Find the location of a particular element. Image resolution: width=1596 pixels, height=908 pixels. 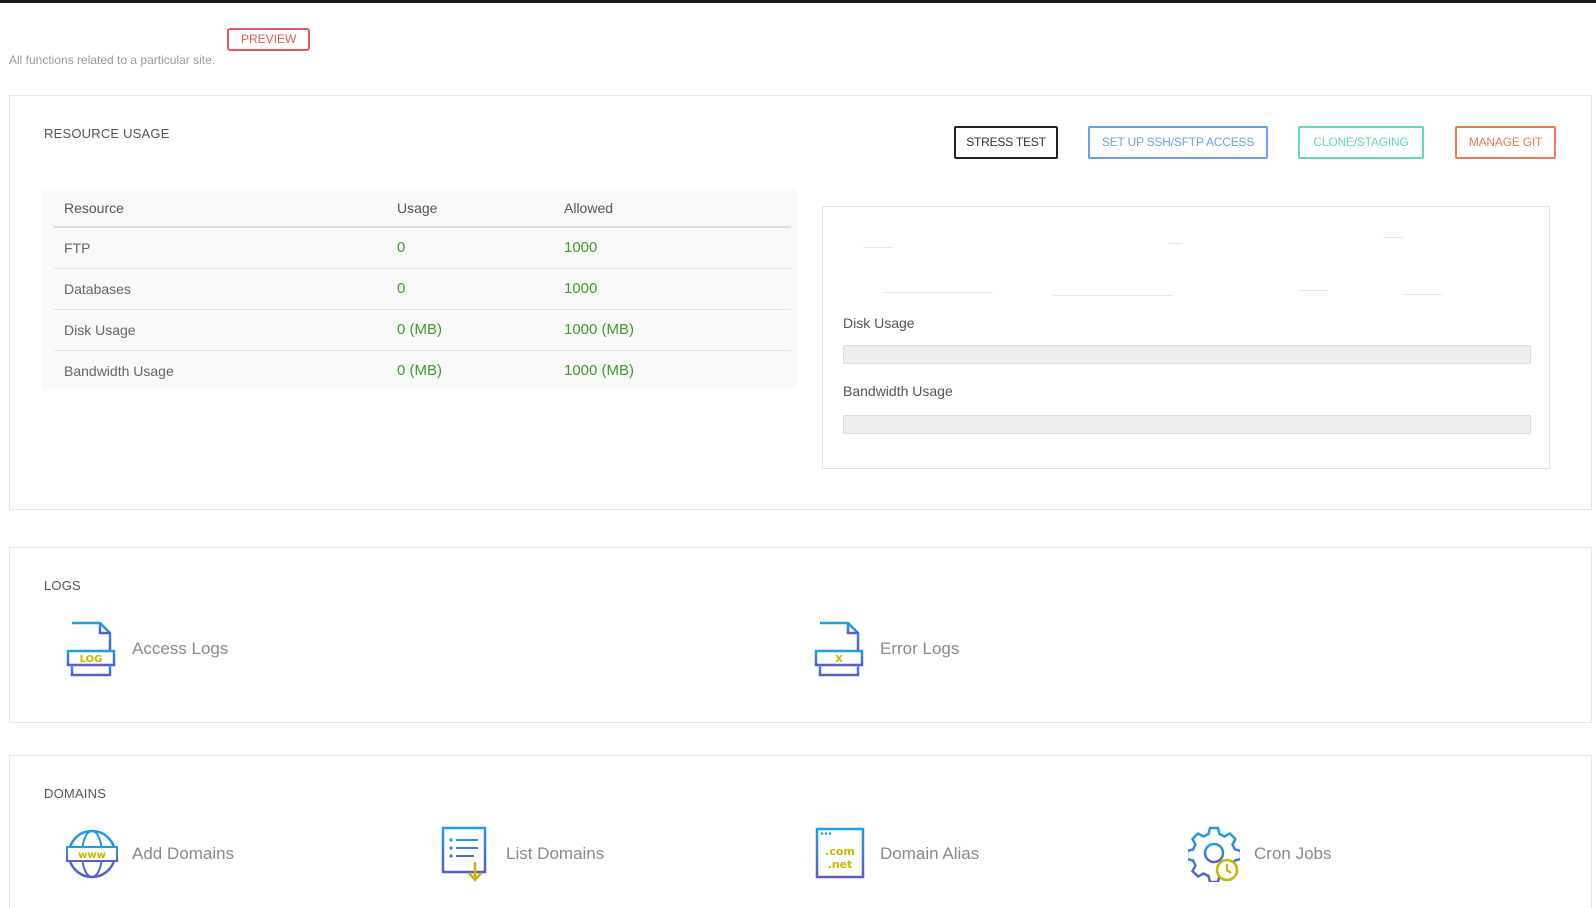

table-row: Databases 0 1000 is located at coordinates (422, 289).